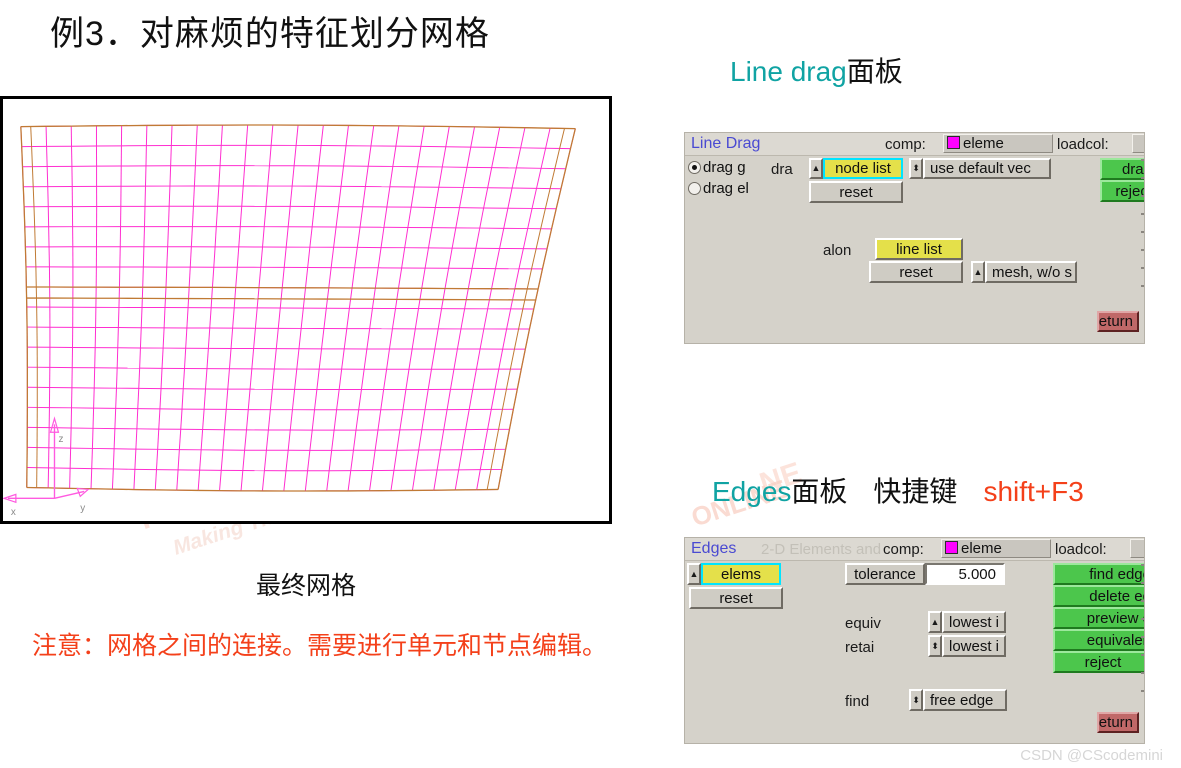 This screenshot has height=768, width=1181. Describe the element at coordinates (916, 700) in the screenshot. I see `find-spinner-icon: ⬍` at that location.